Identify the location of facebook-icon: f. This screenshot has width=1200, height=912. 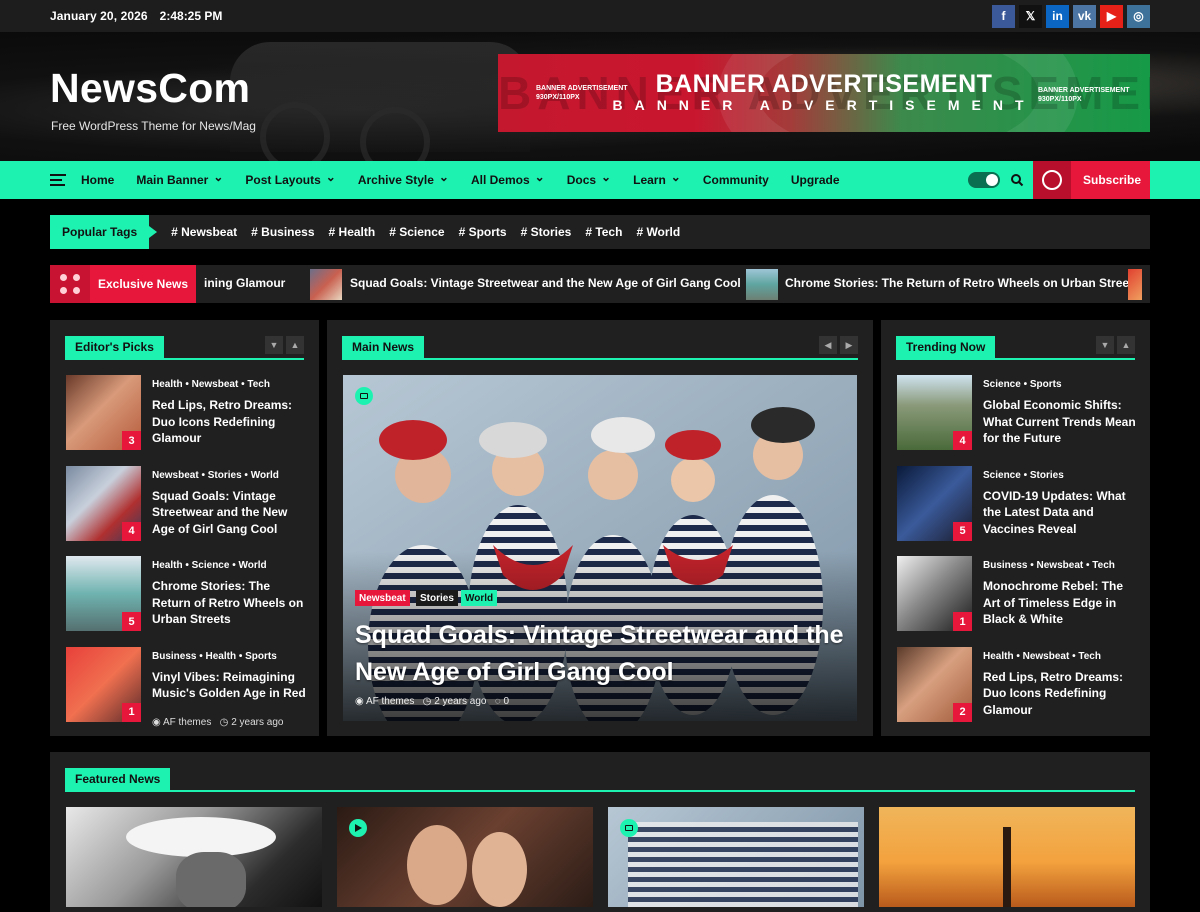
(1003, 16).